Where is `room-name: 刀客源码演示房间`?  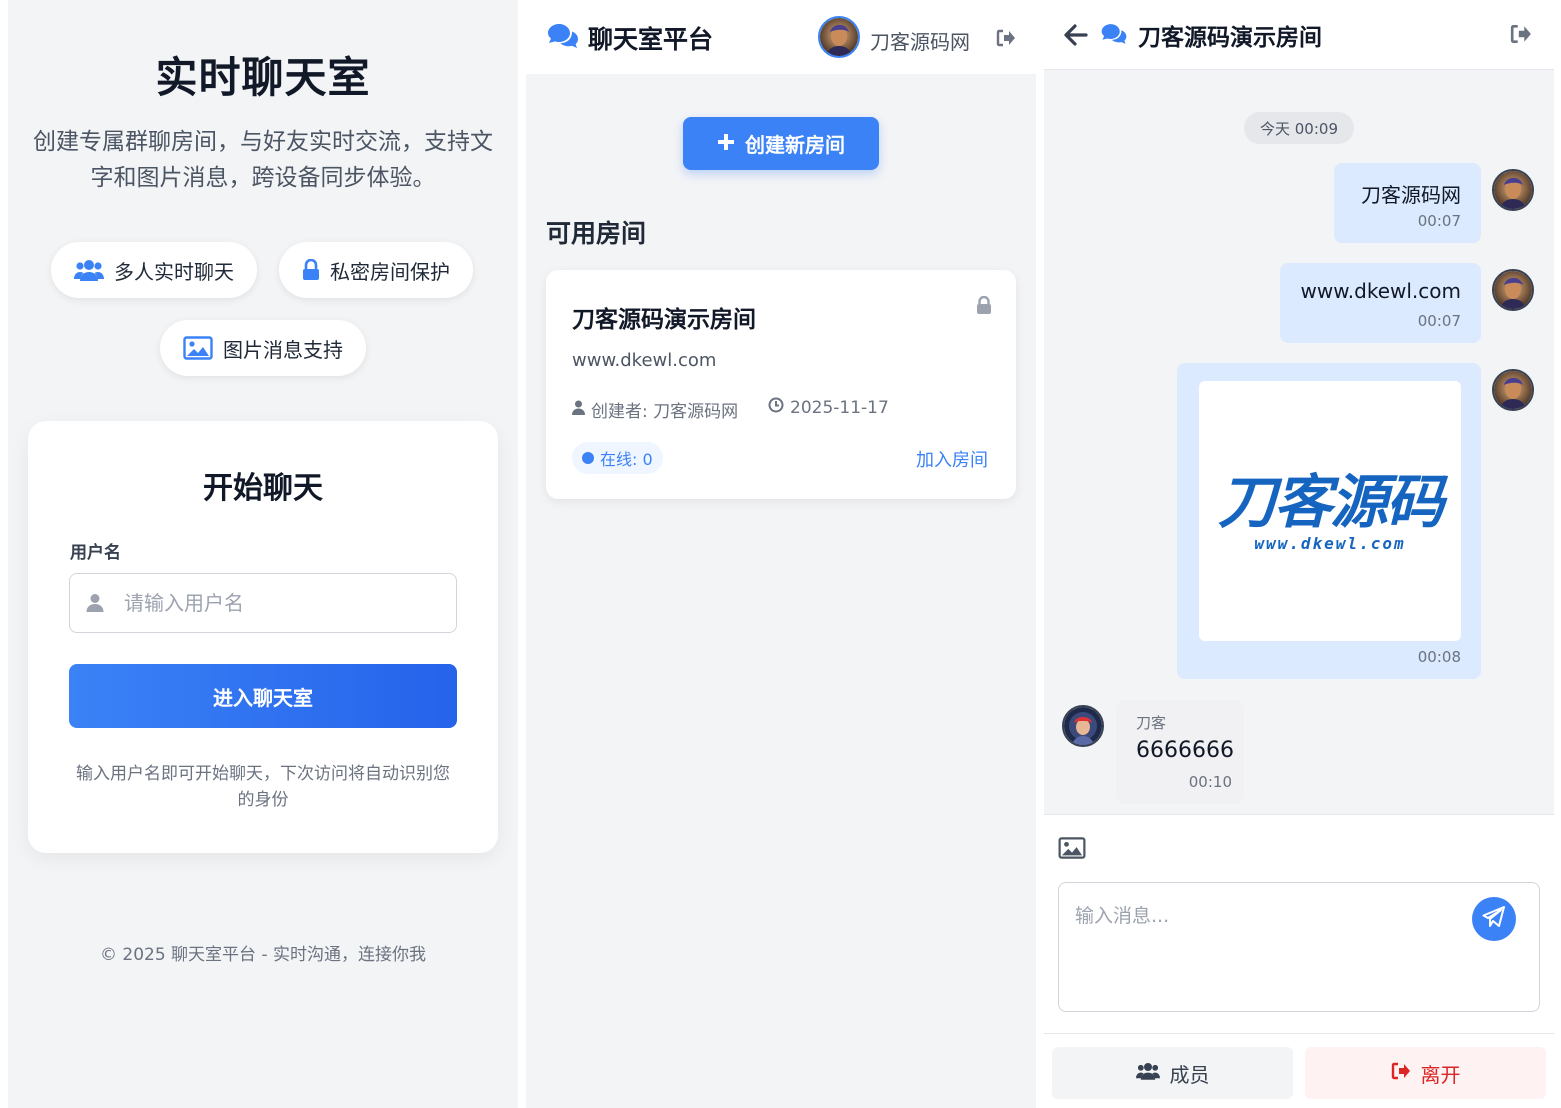 room-name: 刀客源码演示房间 is located at coordinates (664, 320).